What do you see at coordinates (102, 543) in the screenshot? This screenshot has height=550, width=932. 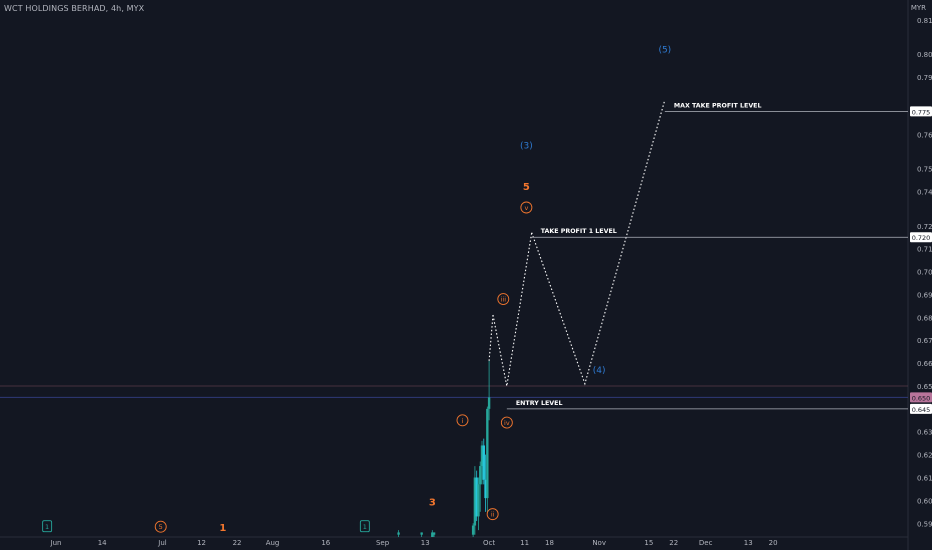 I see `time-tick-label: 14` at bounding box center [102, 543].